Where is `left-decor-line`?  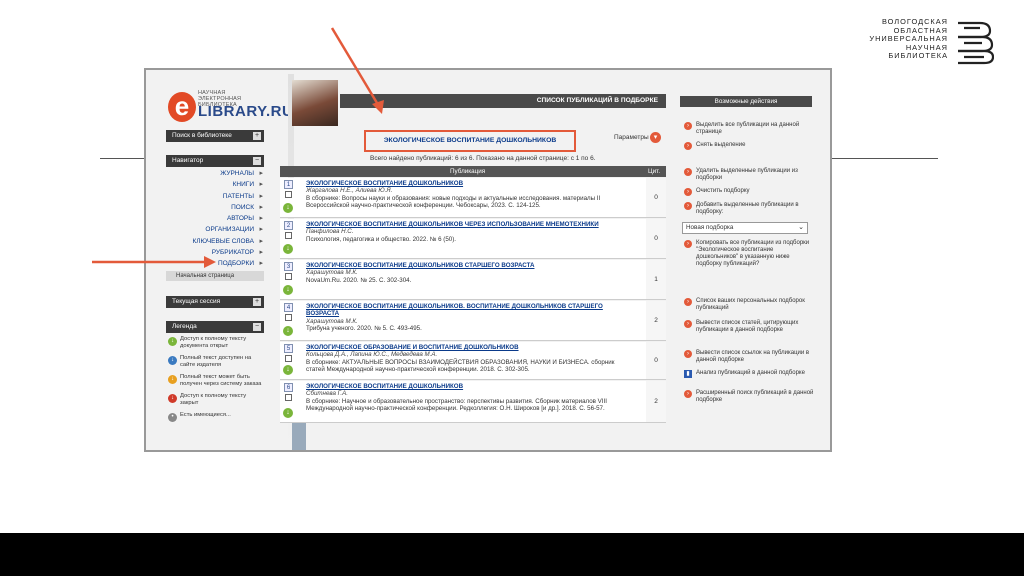 left-decor-line is located at coordinates (123, 158).